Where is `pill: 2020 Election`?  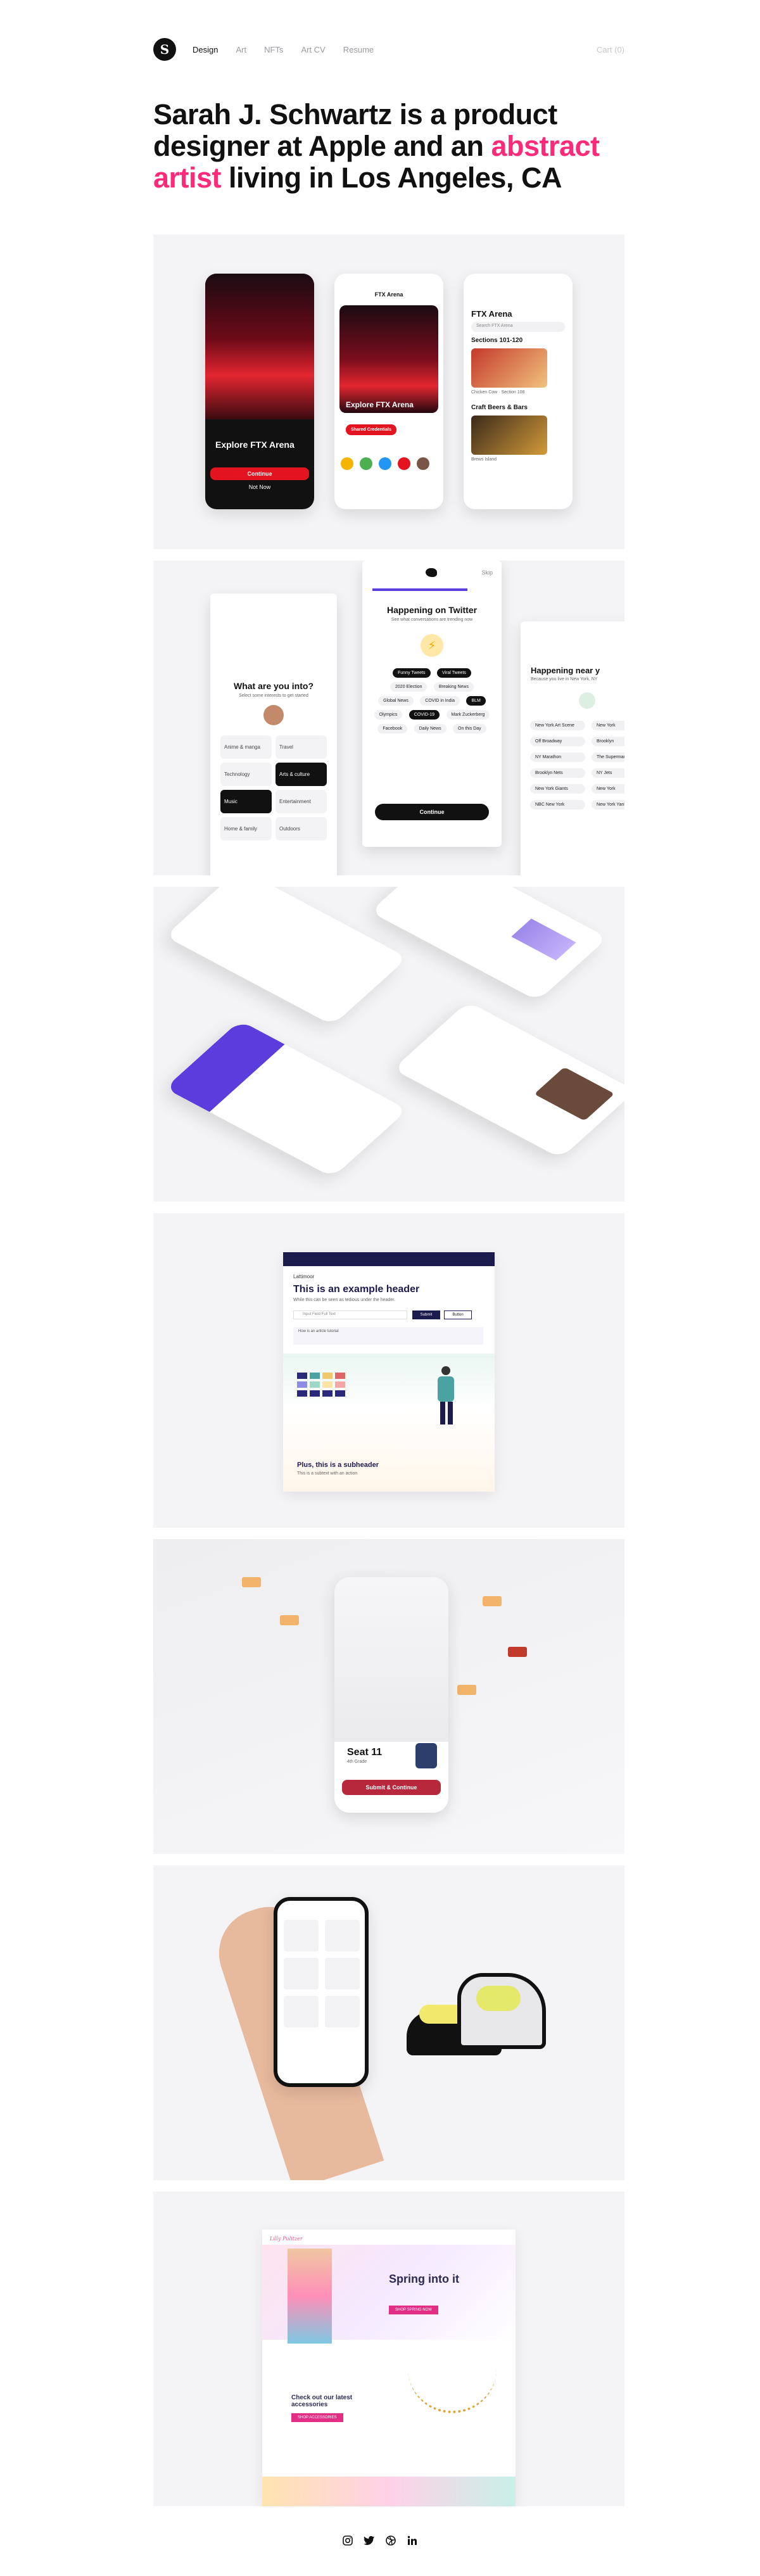
pill: 2020 Election is located at coordinates (409, 687).